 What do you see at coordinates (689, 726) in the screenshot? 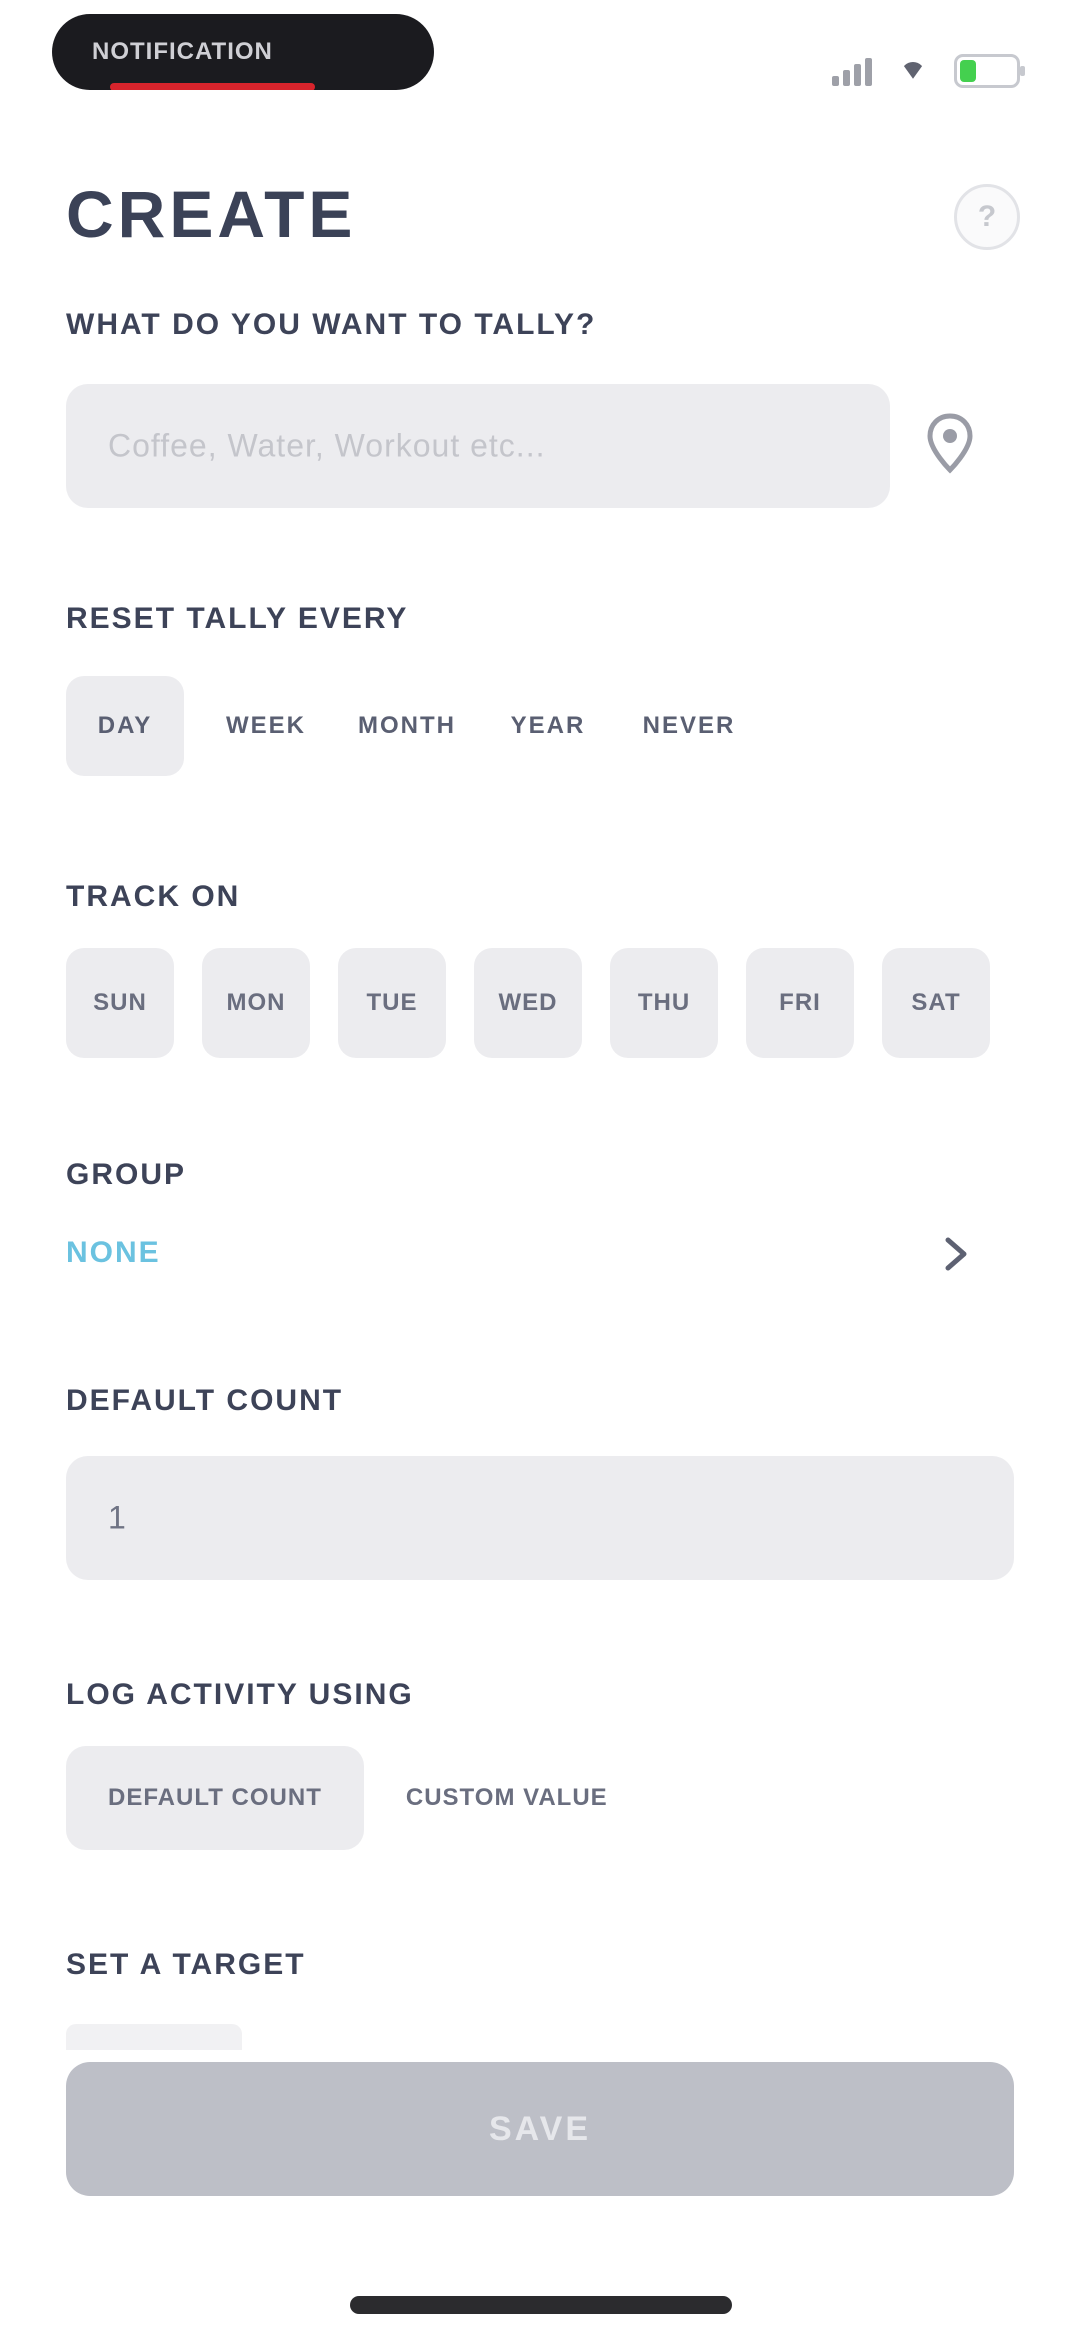
I see `reset-option-never: NEVER` at bounding box center [689, 726].